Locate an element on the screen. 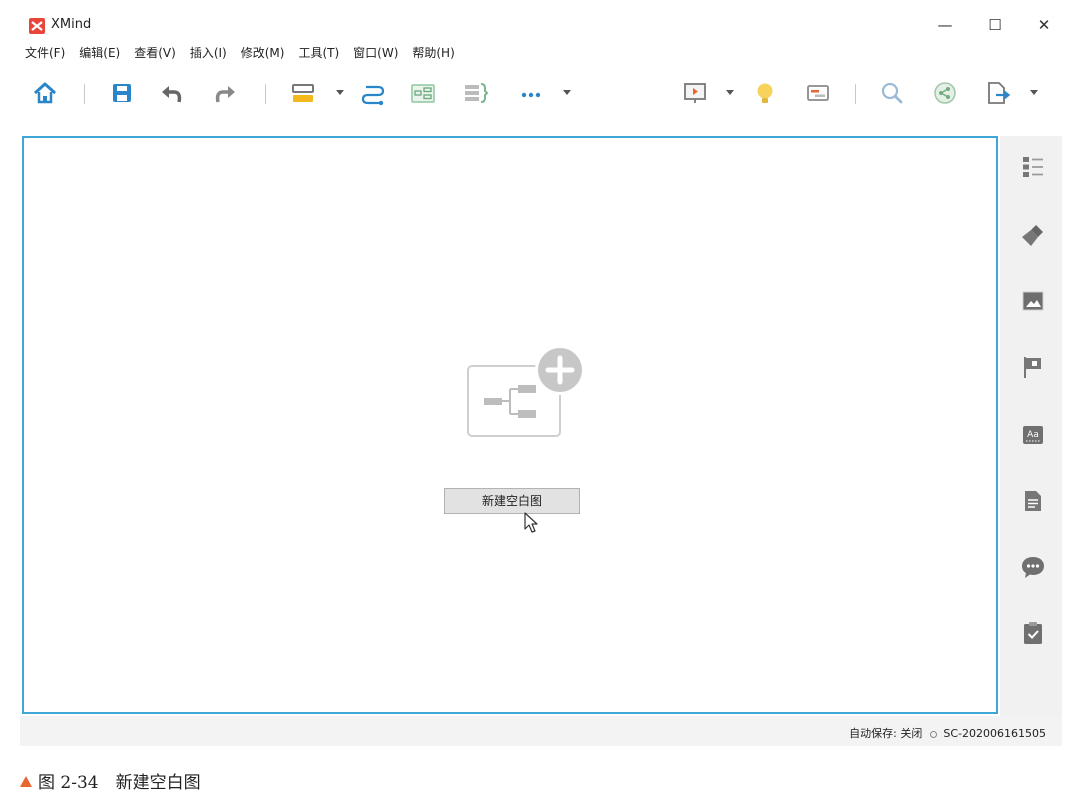 This screenshot has height=798, width=1080. blank-map-template-icon is located at coordinates (526, 392).